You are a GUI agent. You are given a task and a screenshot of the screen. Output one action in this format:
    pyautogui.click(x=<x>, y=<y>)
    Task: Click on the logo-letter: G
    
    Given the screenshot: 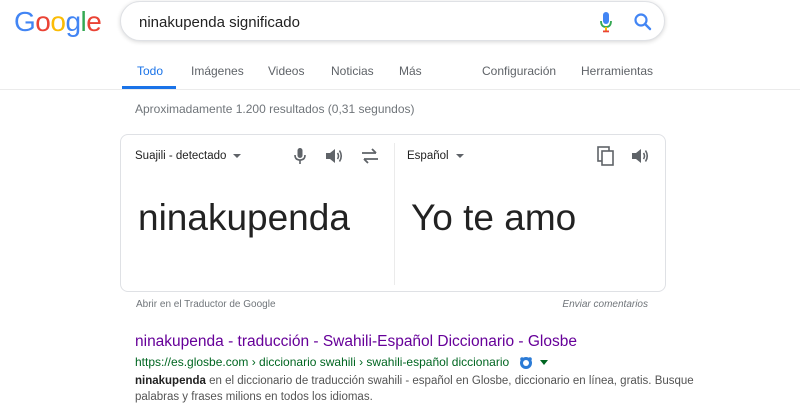 What is the action you would take?
    pyautogui.click(x=25, y=21)
    